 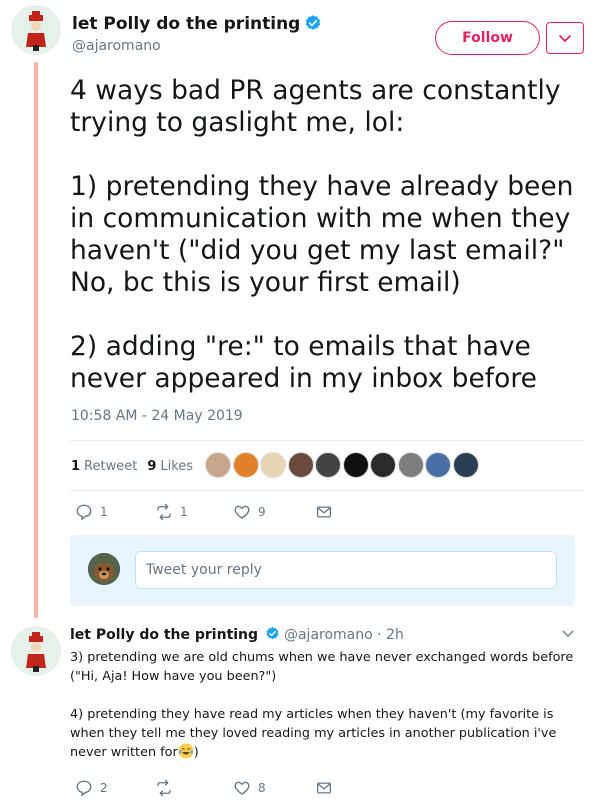 What do you see at coordinates (115, 788) in the screenshot?
I see `reply-action: 2` at bounding box center [115, 788].